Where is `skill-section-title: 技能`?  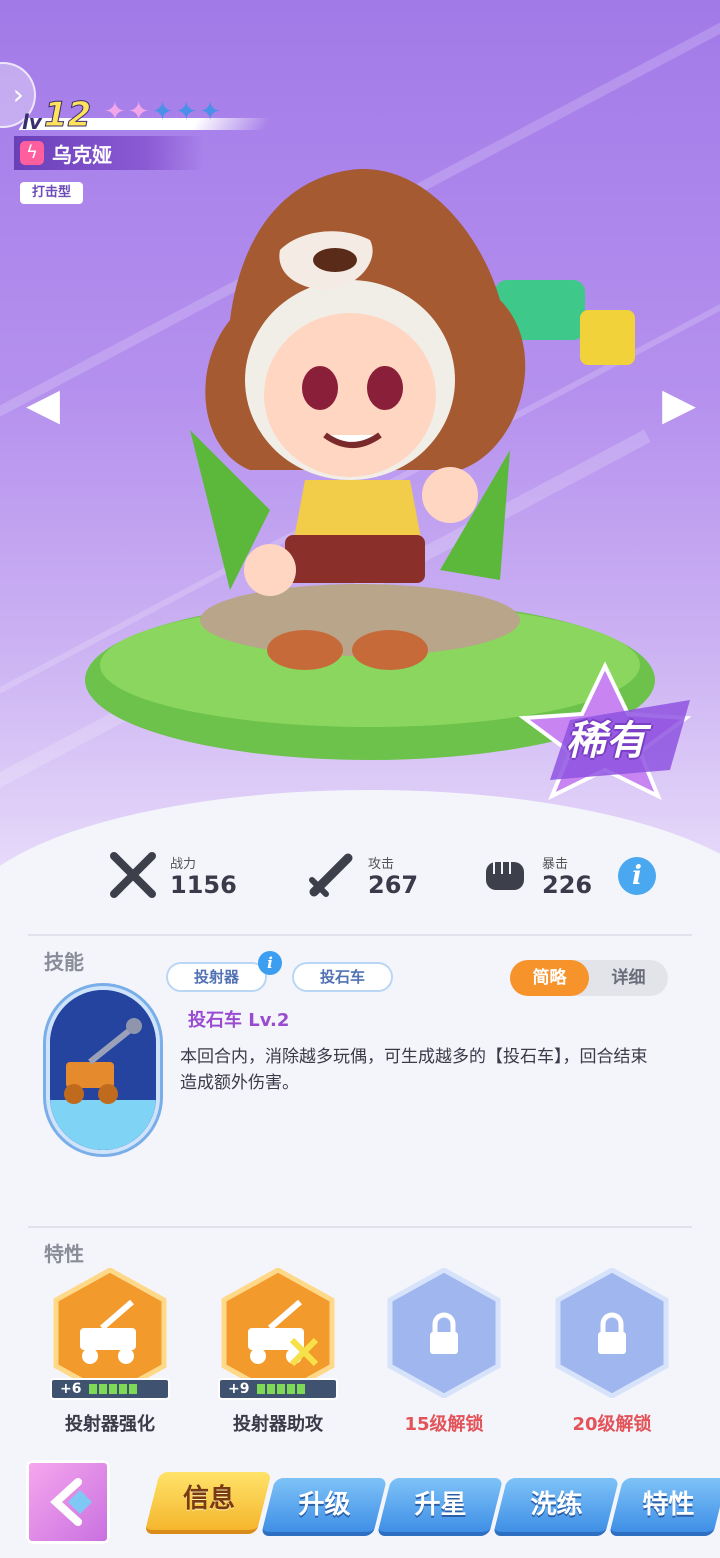 skill-section-title: 技能 is located at coordinates (64, 962).